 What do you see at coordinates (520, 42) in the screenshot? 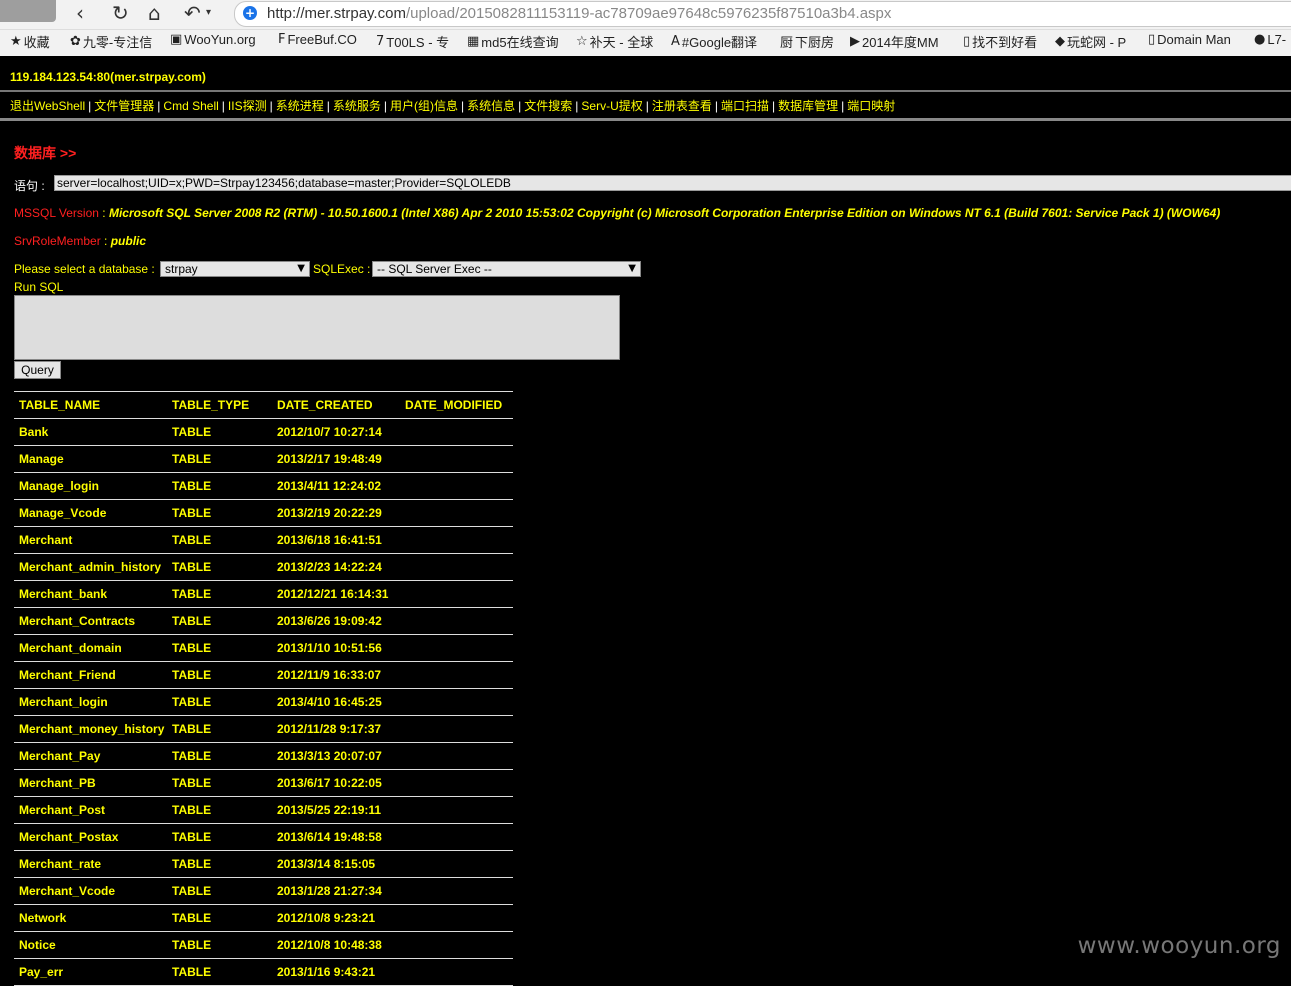
I see `bookmark-label: md5在线查询` at bounding box center [520, 42].